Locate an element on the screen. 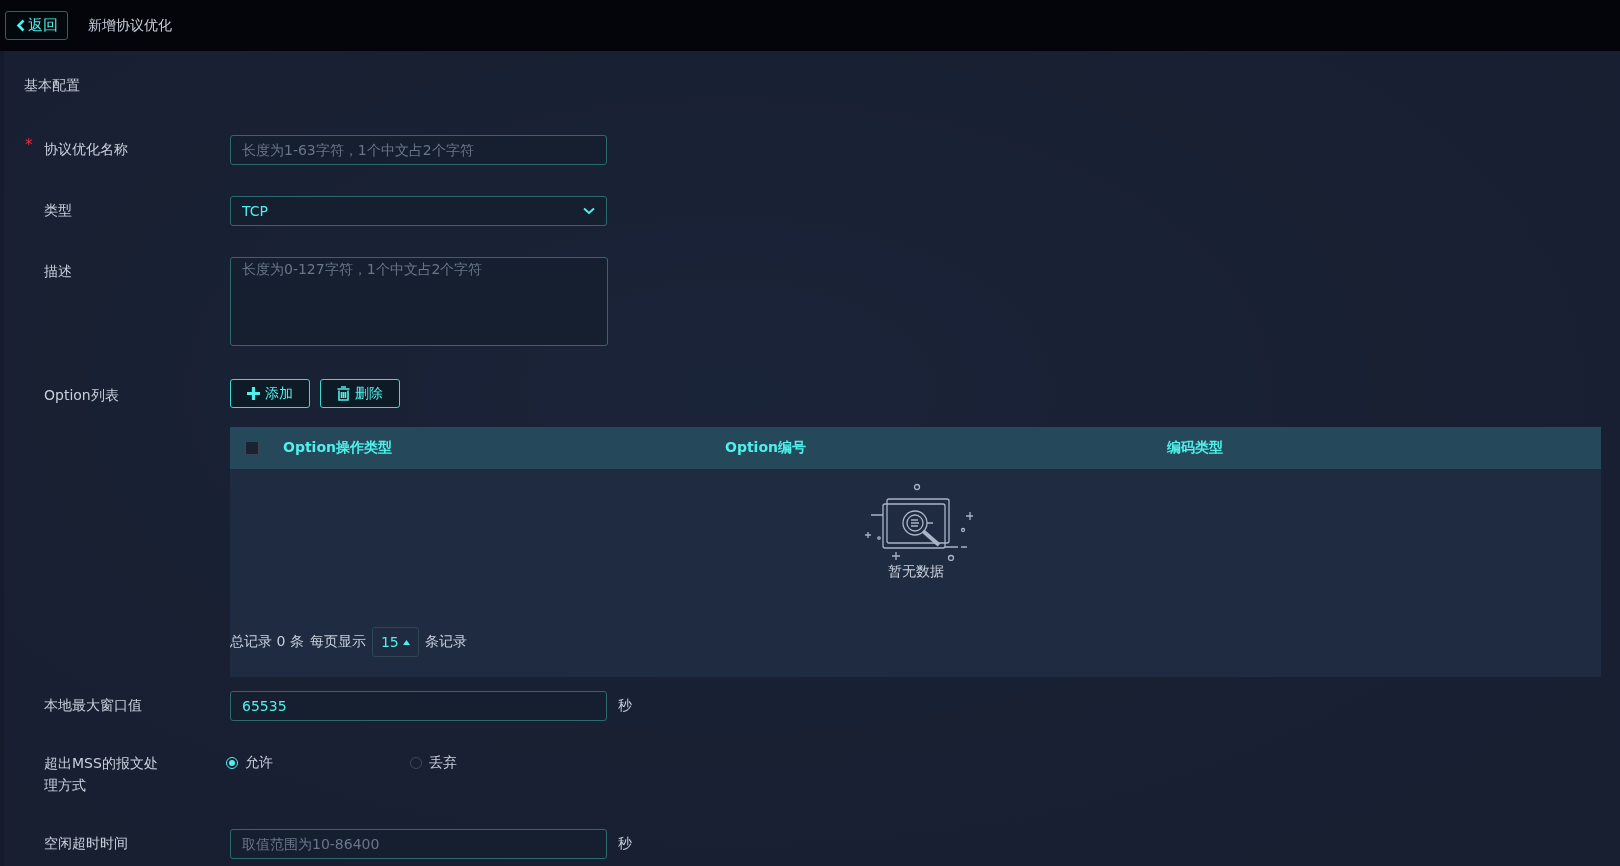 This screenshot has width=1620, height=866. text-field: 长度为1-63字符，1个中文占2个字符 is located at coordinates (418, 150).